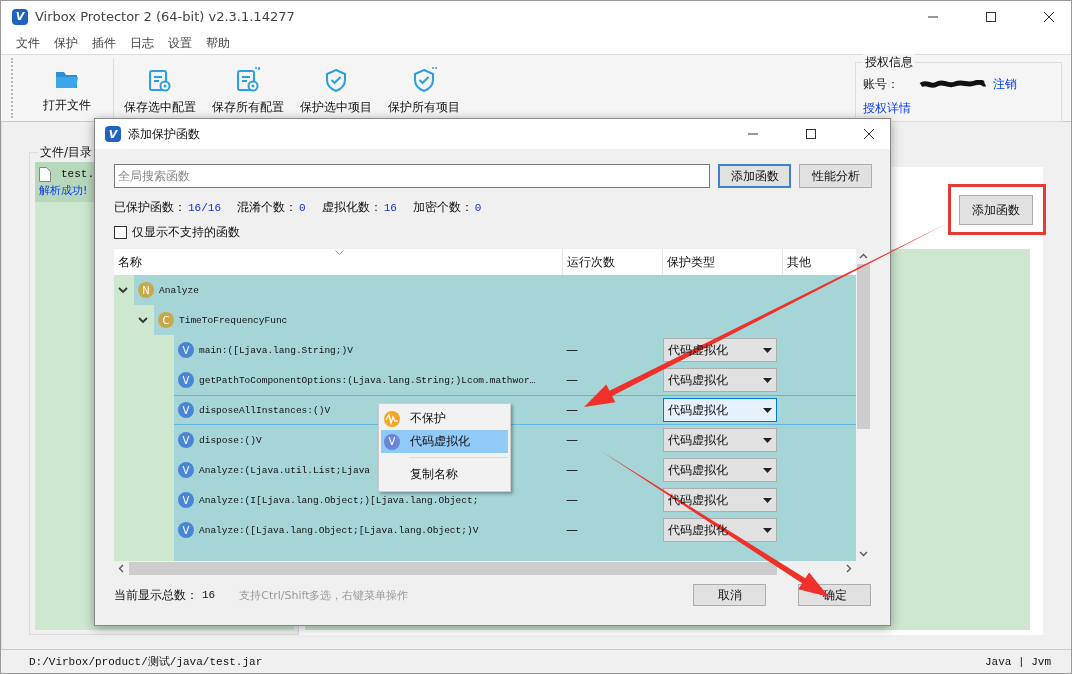 This screenshot has height=674, width=1072. I want to click on toolbar-button: 保存所有配置, so click(248, 88).